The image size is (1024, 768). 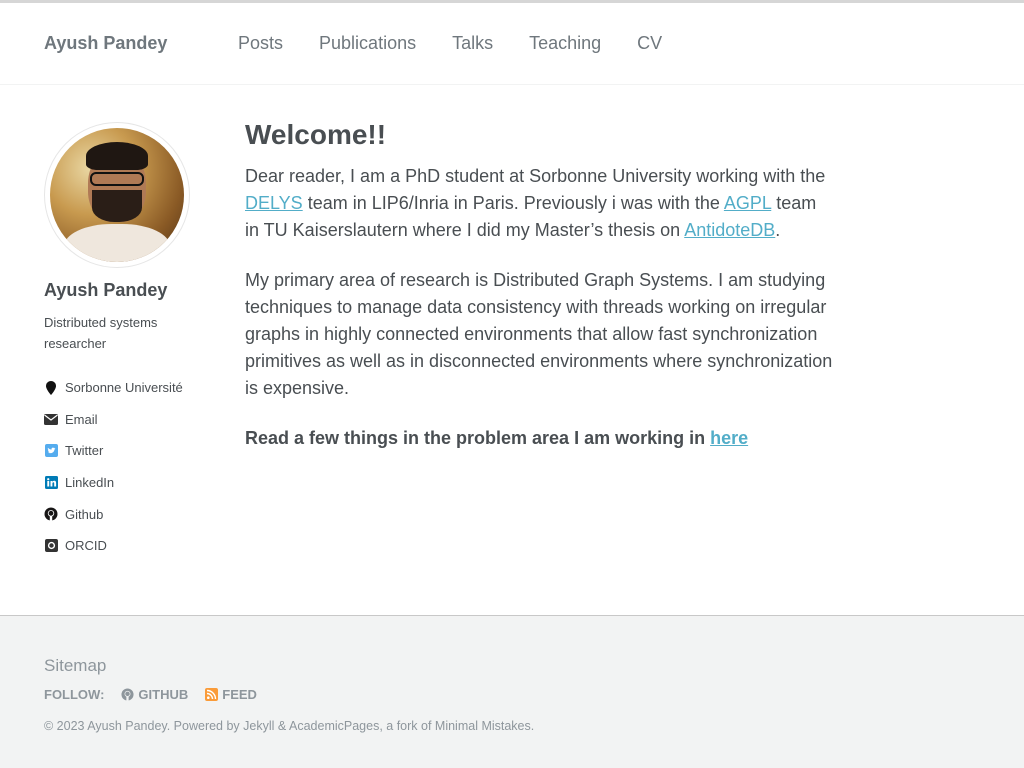 What do you see at coordinates (75, 666) in the screenshot?
I see `sitemap-link: Sitemap` at bounding box center [75, 666].